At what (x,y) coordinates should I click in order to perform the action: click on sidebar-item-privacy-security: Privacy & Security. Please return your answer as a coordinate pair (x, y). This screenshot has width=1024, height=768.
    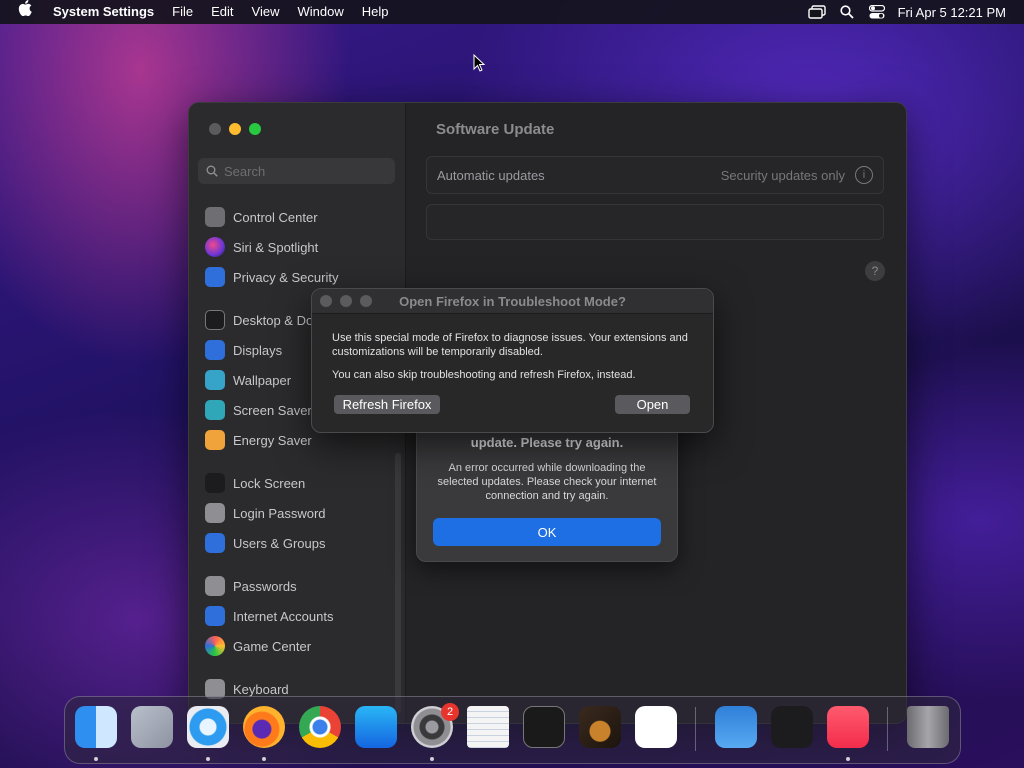
    Looking at the image, I should click on (271, 277).